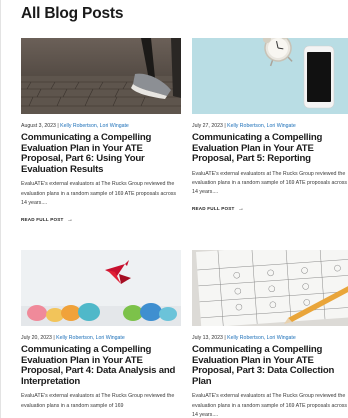  Describe the element at coordinates (72, 13) in the screenshot. I see `page-title: All Blog Posts` at that location.